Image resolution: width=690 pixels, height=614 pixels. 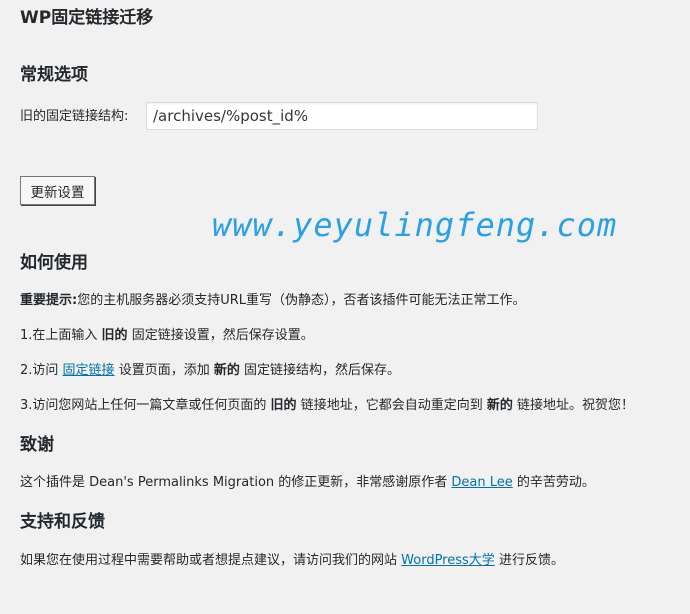 I want to click on step-3-bold-old: 旧的, so click(x=283, y=405).